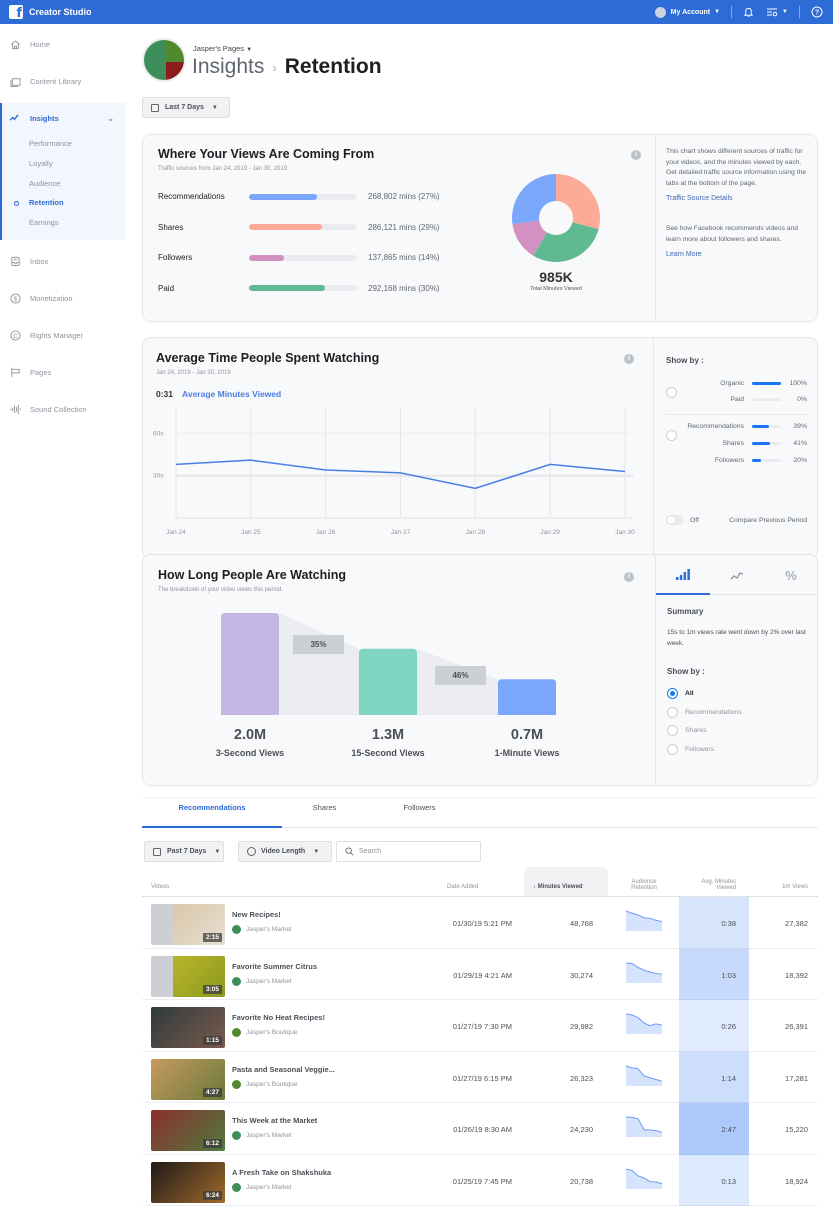 This screenshot has width=833, height=1206. Describe the element at coordinates (556, 289) in the screenshot. I see `total-minutes-label: Total Minutes Viewed` at that location.